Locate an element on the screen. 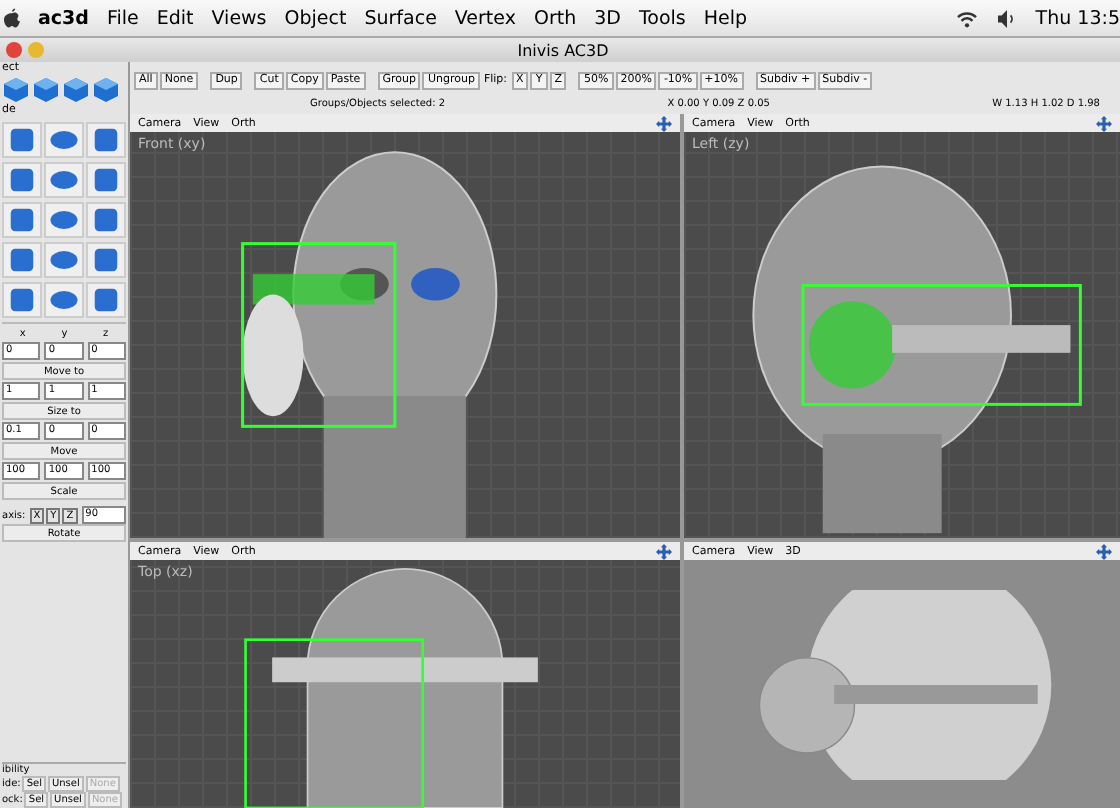 The width and height of the screenshot is (1120, 808). window-title: Inivis AC3D is located at coordinates (564, 50).